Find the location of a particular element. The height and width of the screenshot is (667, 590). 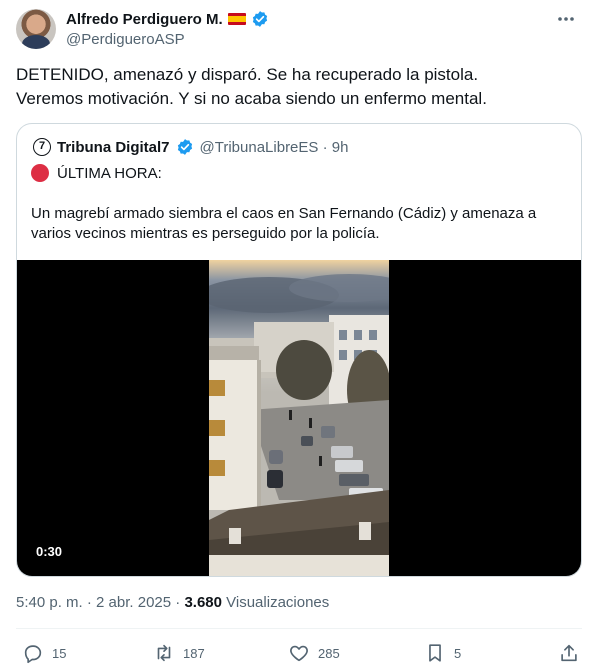

video-thumbnail is located at coordinates (299, 418).